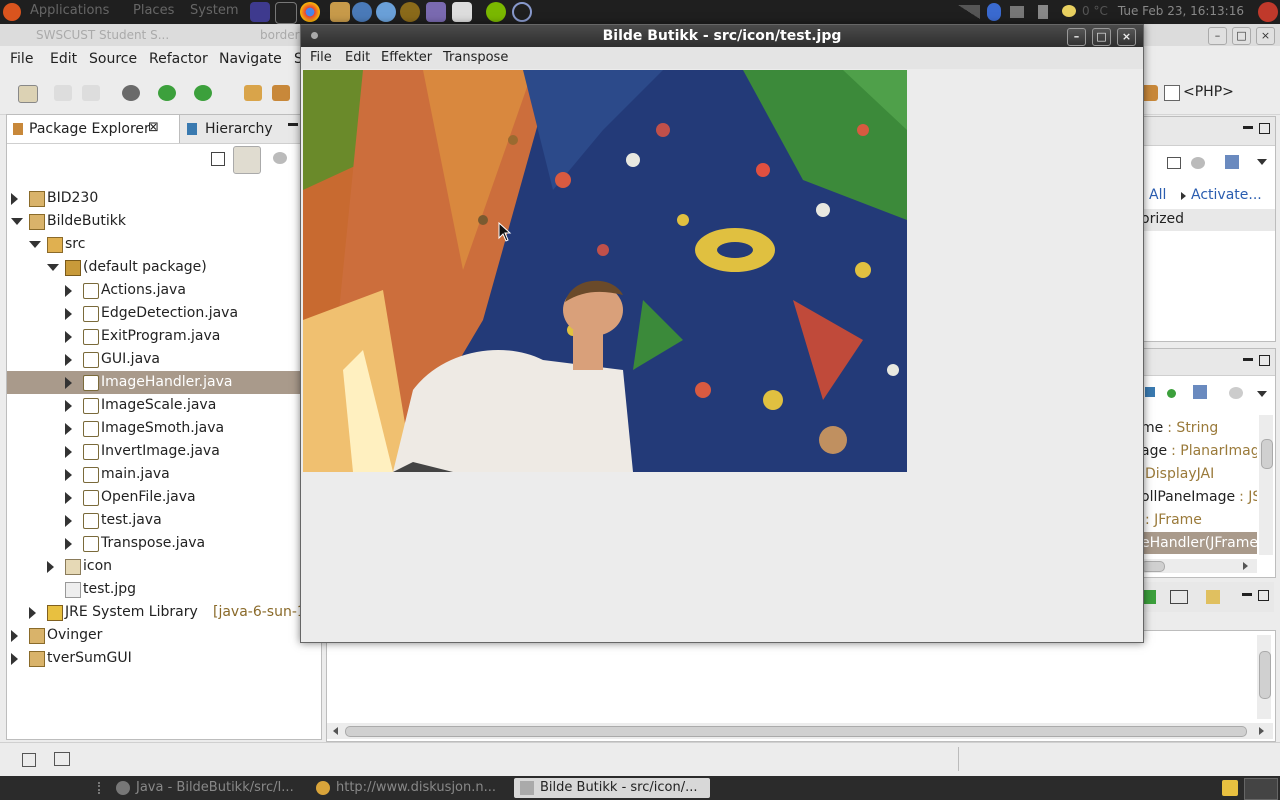 This screenshot has height=800, width=1280. I want to click on tree-item: ImageScale.java, so click(164, 405).